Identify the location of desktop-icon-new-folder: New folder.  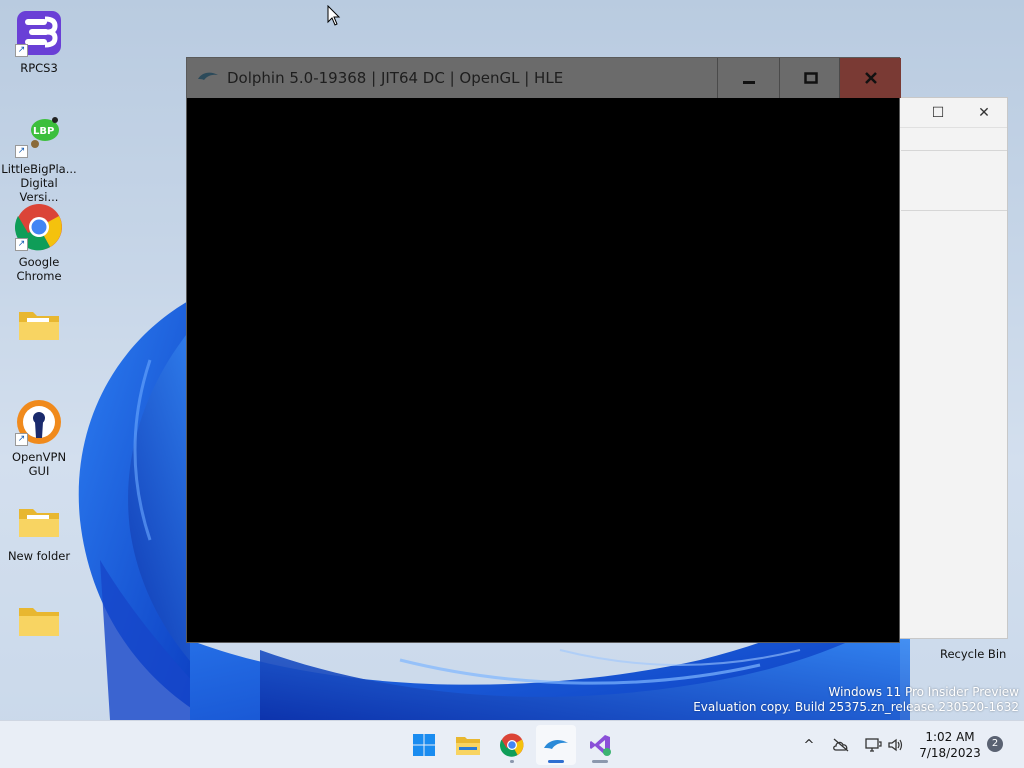
(39, 530).